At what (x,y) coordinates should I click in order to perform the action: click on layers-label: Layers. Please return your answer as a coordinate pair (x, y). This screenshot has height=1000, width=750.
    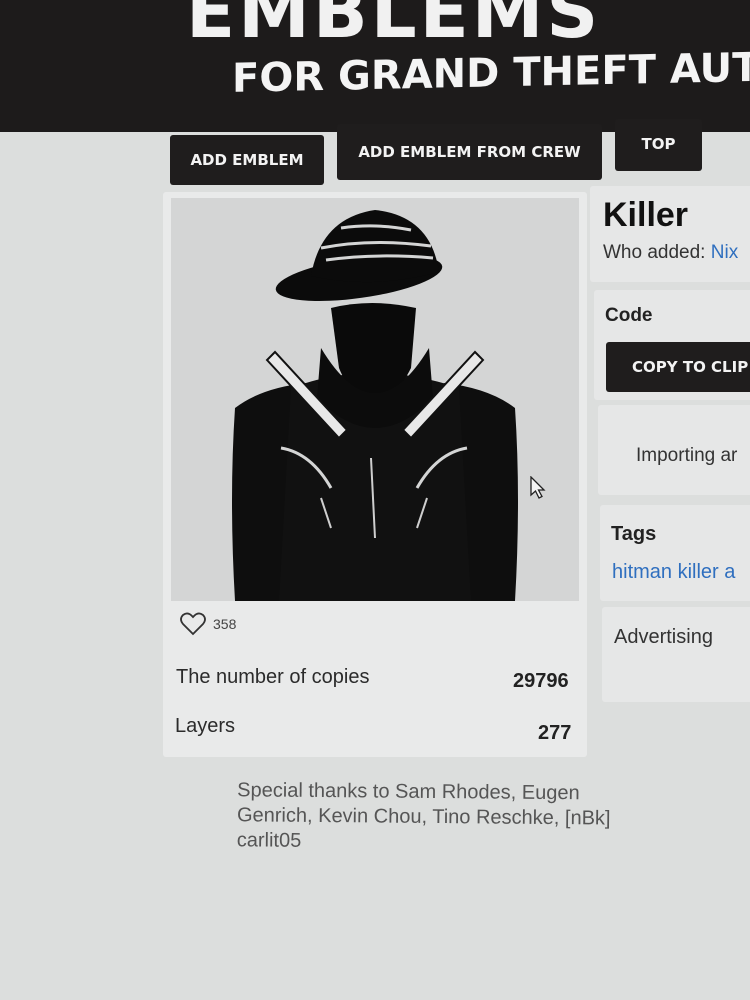
    Looking at the image, I should click on (205, 726).